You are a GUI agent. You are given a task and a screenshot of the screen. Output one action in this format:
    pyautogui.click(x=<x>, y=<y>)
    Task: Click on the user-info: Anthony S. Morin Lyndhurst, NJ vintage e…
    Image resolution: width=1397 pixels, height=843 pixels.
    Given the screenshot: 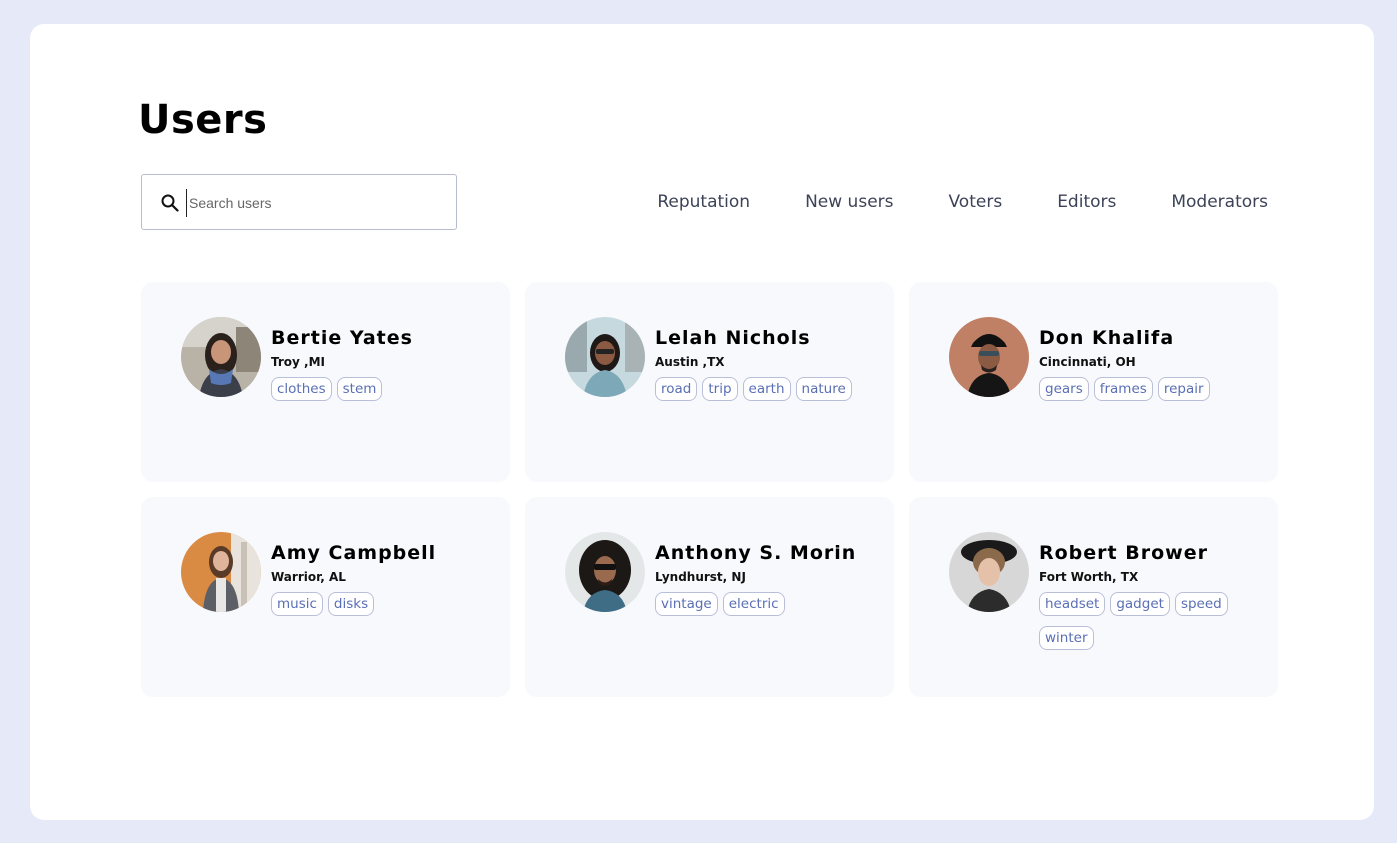 What is the action you would take?
    pyautogui.click(x=767, y=583)
    